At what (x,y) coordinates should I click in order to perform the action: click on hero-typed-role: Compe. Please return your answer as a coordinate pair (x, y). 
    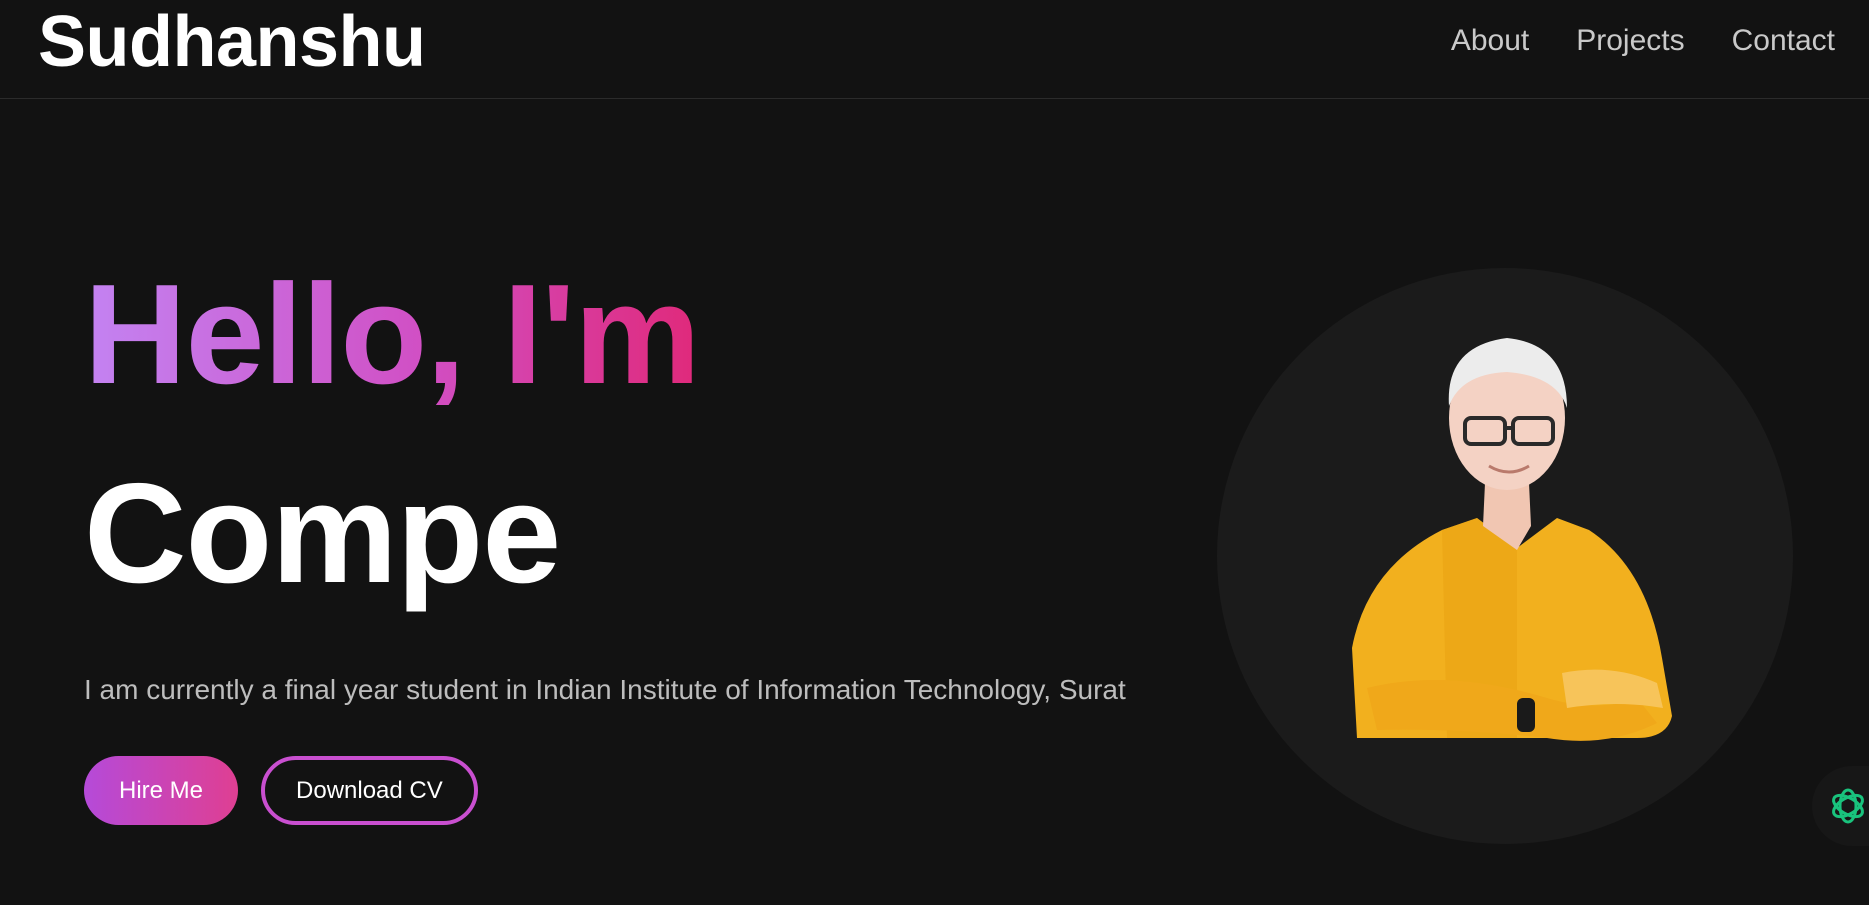
    Looking at the image, I should click on (322, 533).